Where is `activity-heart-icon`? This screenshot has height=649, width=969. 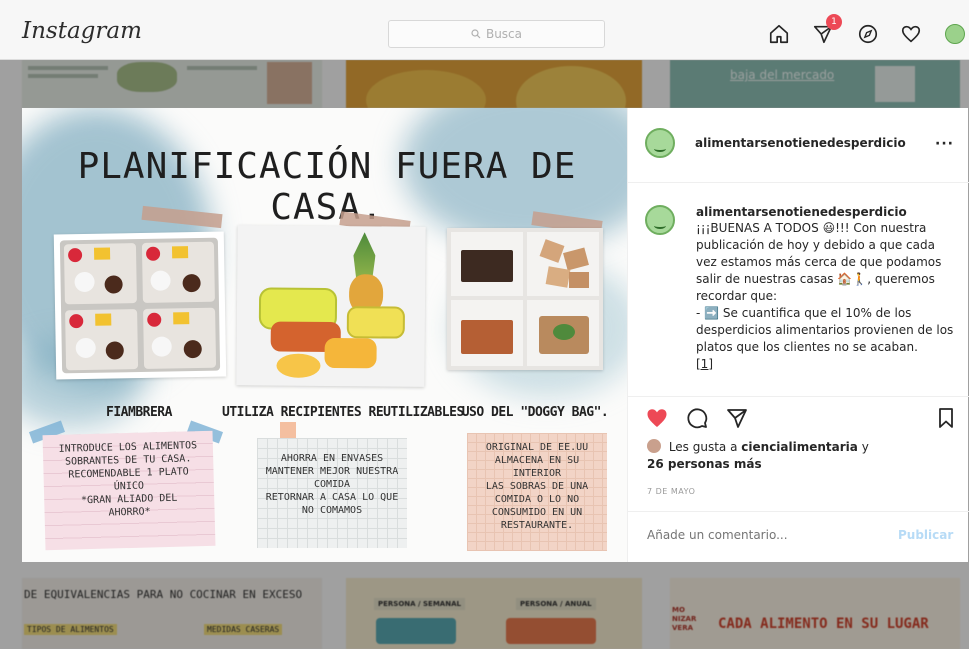
activity-heart-icon is located at coordinates (911, 34).